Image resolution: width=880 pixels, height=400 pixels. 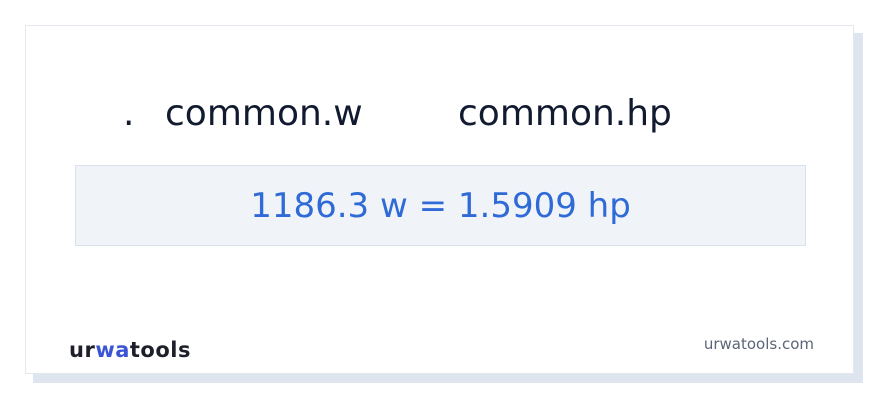 I want to click on conversion-result: 1186.3 w = 1.5909 hp, so click(x=440, y=205).